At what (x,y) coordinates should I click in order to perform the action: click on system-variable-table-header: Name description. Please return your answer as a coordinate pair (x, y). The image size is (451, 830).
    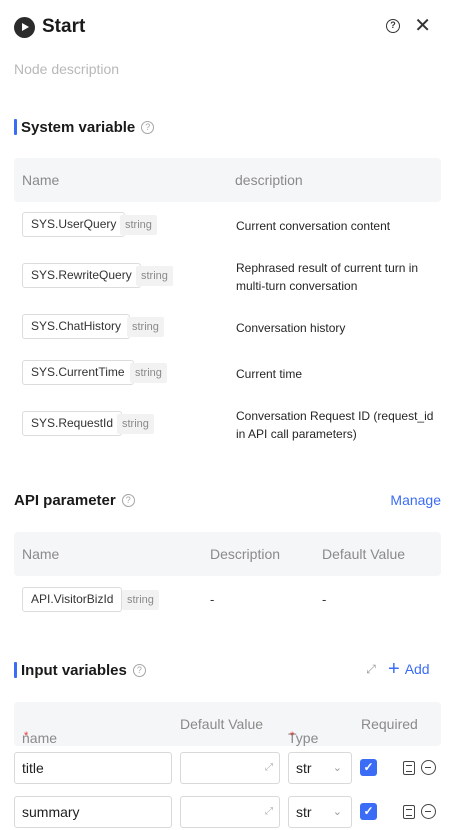
    Looking at the image, I should click on (227, 180).